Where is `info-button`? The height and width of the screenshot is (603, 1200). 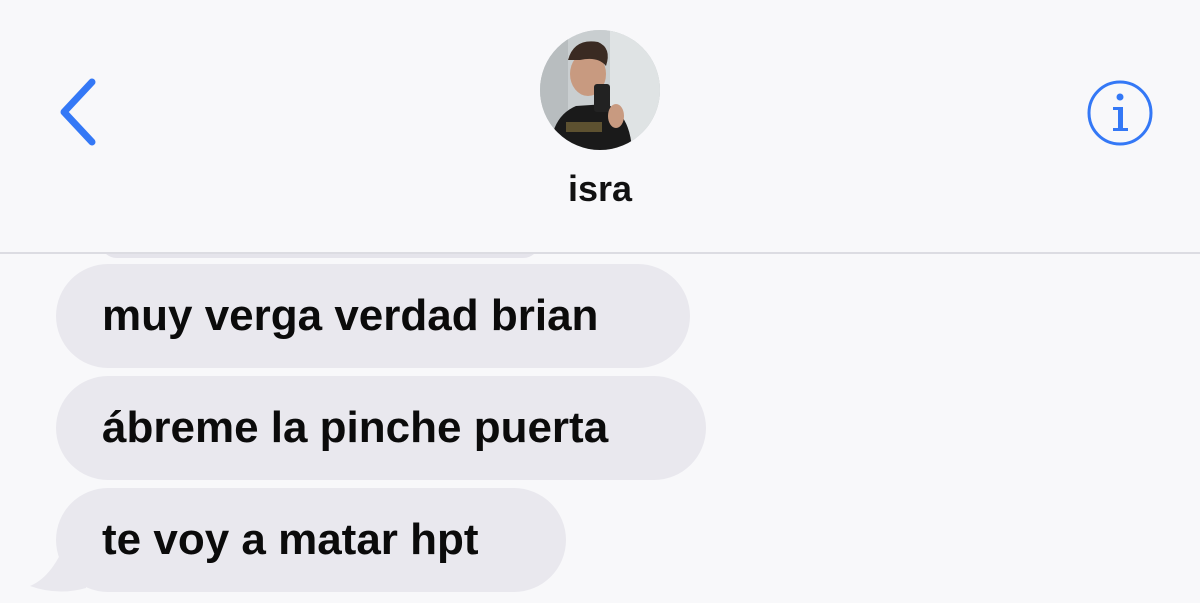
info-button is located at coordinates (1120, 113).